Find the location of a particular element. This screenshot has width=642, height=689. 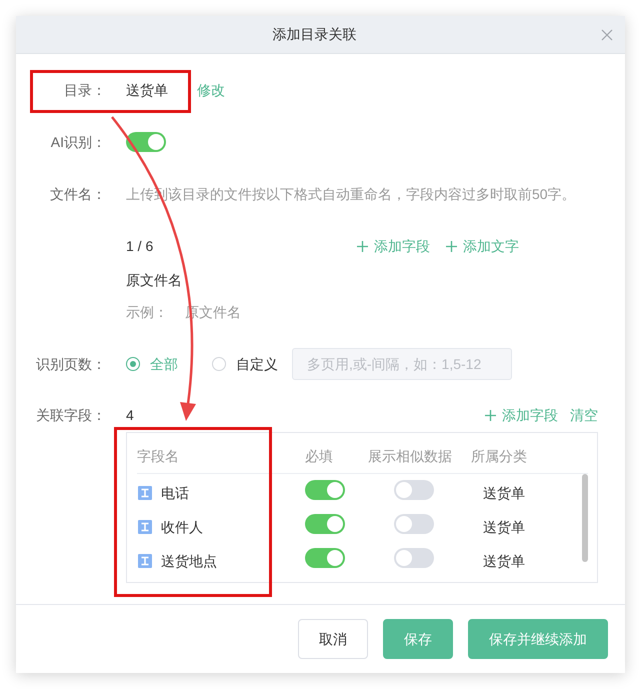

example-label: 示例： is located at coordinates (147, 312).